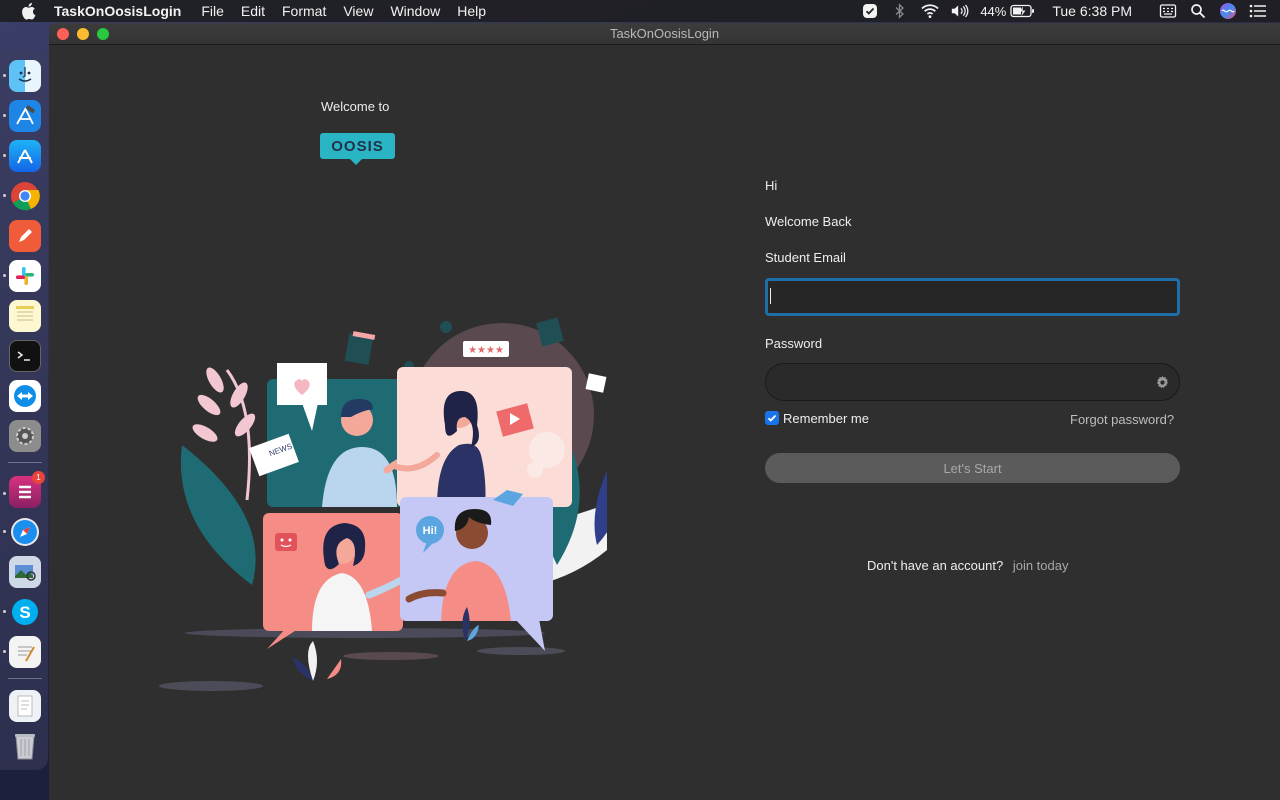 The image size is (1280, 800). What do you see at coordinates (972, 297) in the screenshot?
I see `student-email-input` at bounding box center [972, 297].